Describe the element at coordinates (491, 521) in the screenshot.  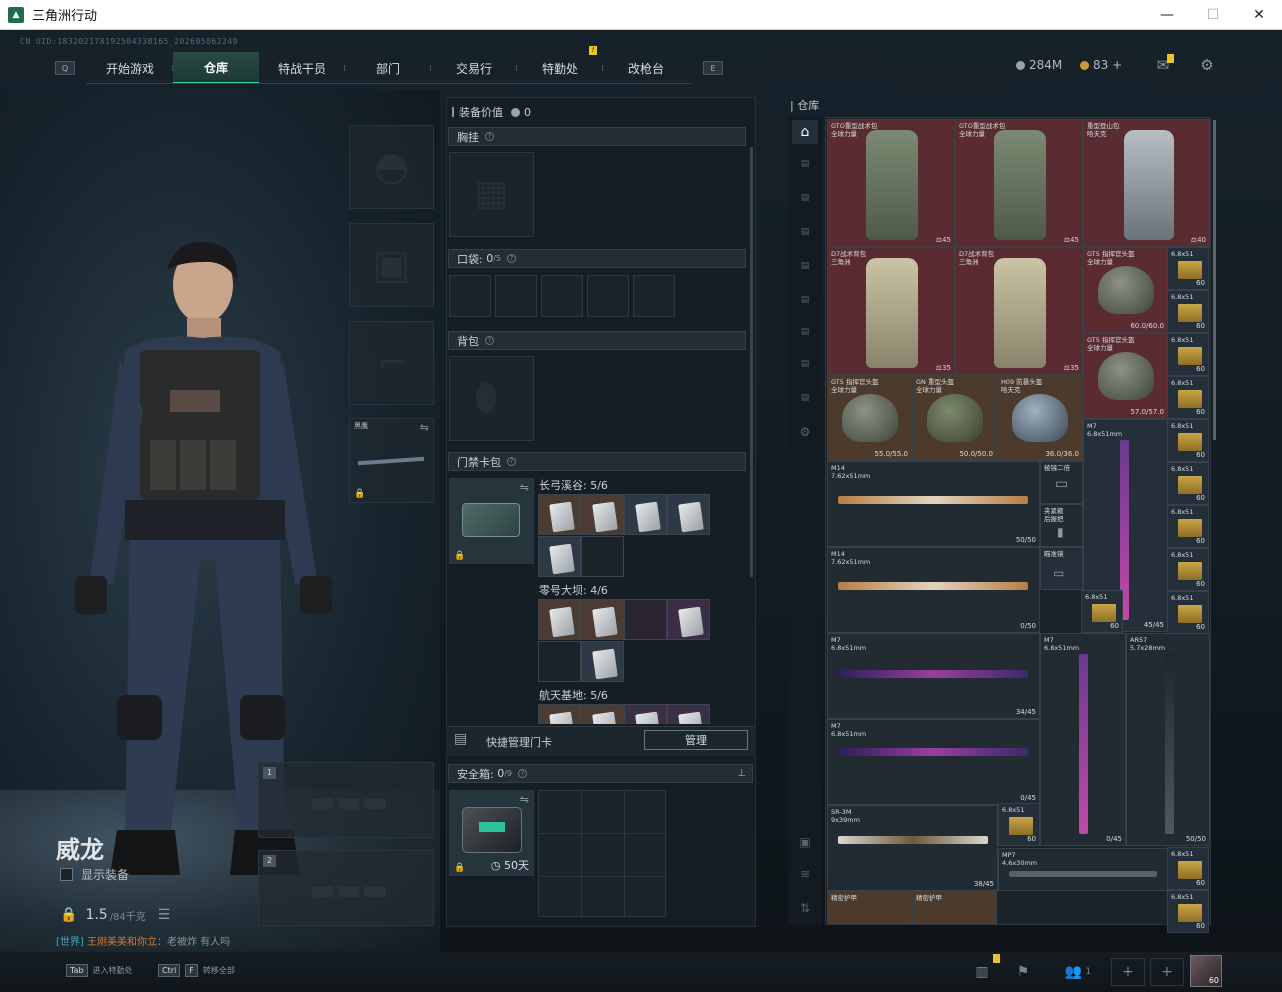
I see `keycard-case-slot: ⇋ 🔒` at that location.